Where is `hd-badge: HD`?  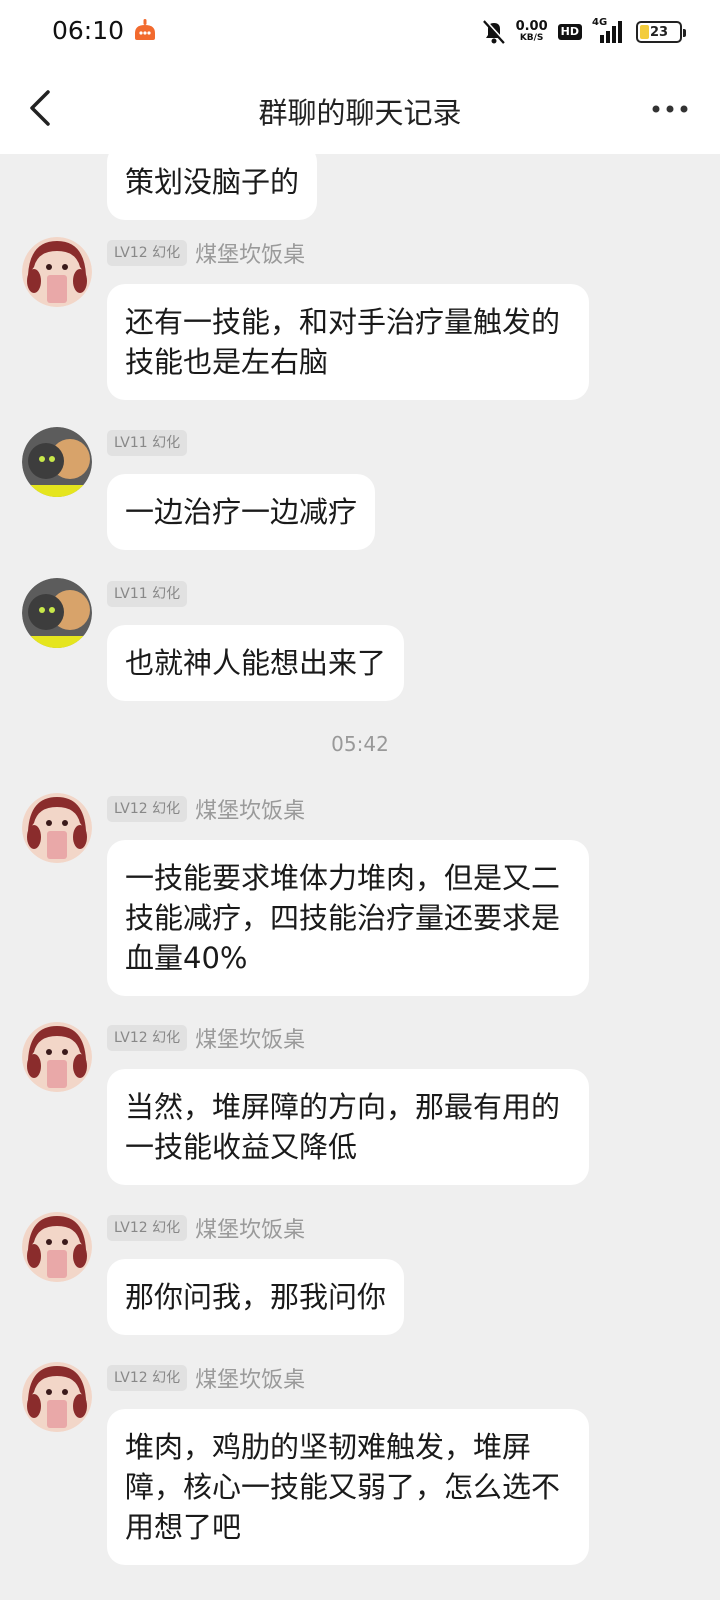 hd-badge: HD is located at coordinates (569, 32).